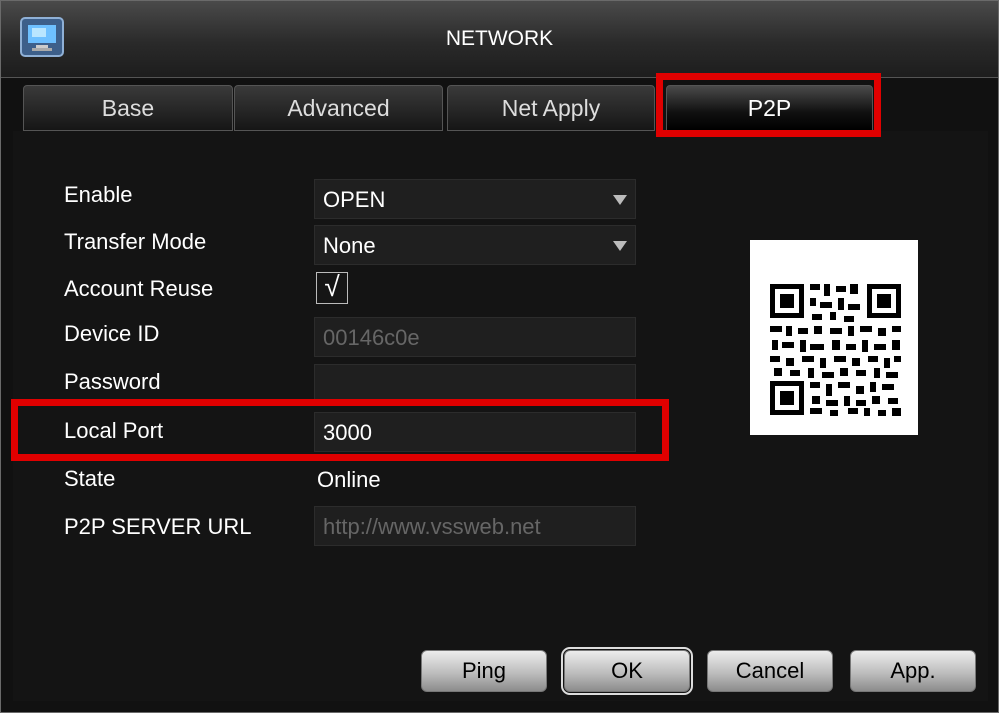  Describe the element at coordinates (112, 381) in the screenshot. I see `password-label: Password` at that location.